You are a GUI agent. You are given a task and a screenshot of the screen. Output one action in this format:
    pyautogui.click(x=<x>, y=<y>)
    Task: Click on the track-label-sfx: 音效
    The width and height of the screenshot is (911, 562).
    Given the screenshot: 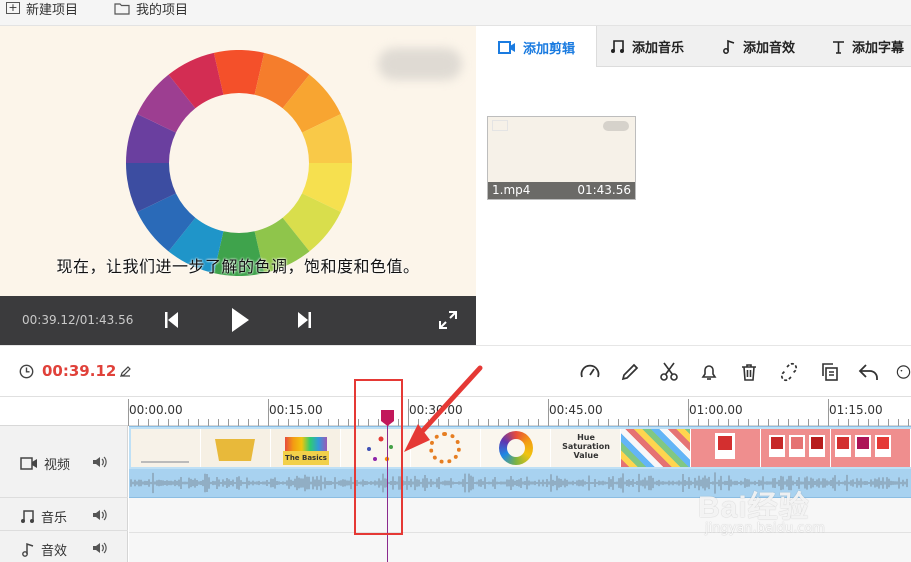 What is the action you would take?
    pyautogui.click(x=54, y=551)
    